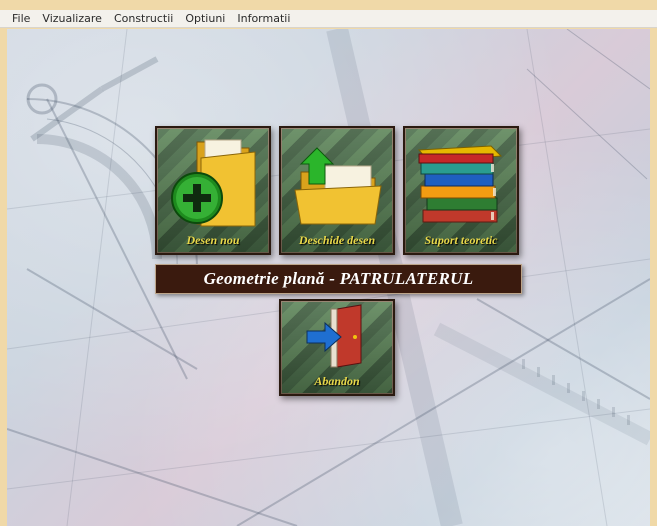 The height and width of the screenshot is (526, 657). What do you see at coordinates (205, 18) in the screenshot?
I see `menu-options: Optiuni` at bounding box center [205, 18].